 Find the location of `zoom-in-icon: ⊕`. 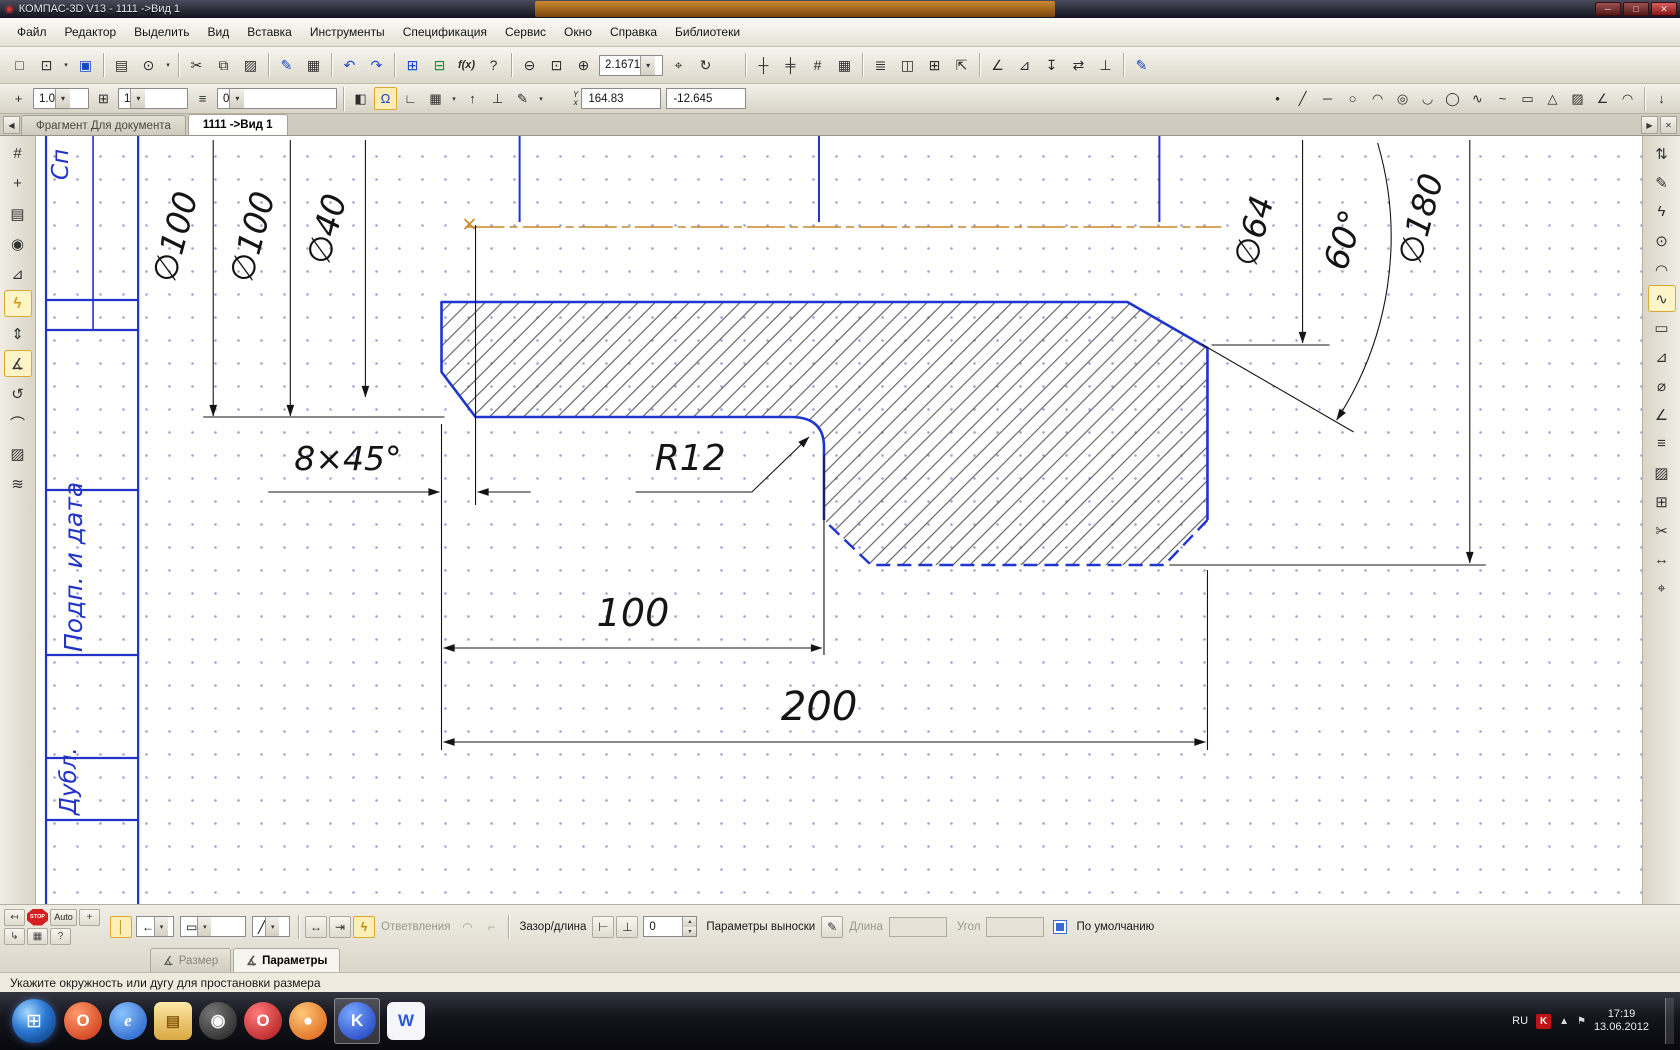

zoom-in-icon: ⊕ is located at coordinates (583, 65).